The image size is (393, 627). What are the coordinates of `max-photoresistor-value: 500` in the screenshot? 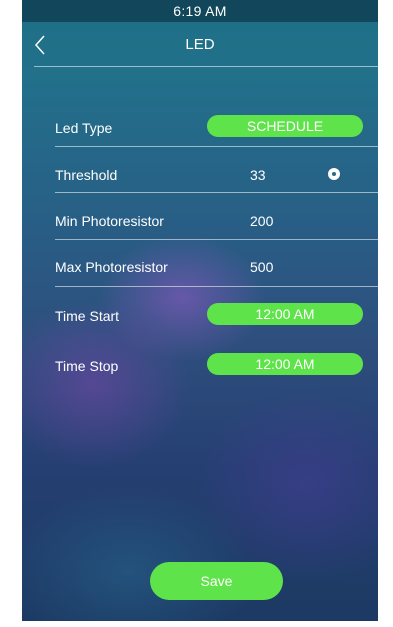 It's located at (261, 267).